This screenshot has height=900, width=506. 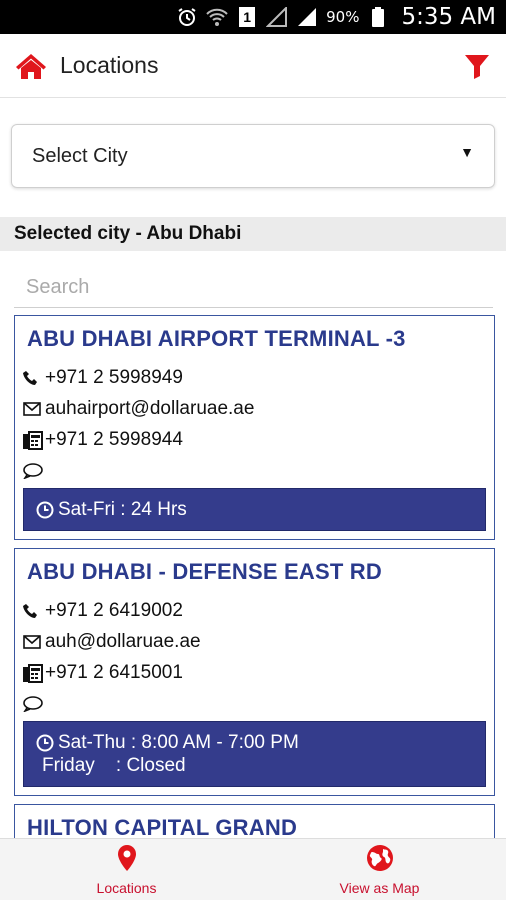 I want to click on globe-icon, so click(x=380, y=858).